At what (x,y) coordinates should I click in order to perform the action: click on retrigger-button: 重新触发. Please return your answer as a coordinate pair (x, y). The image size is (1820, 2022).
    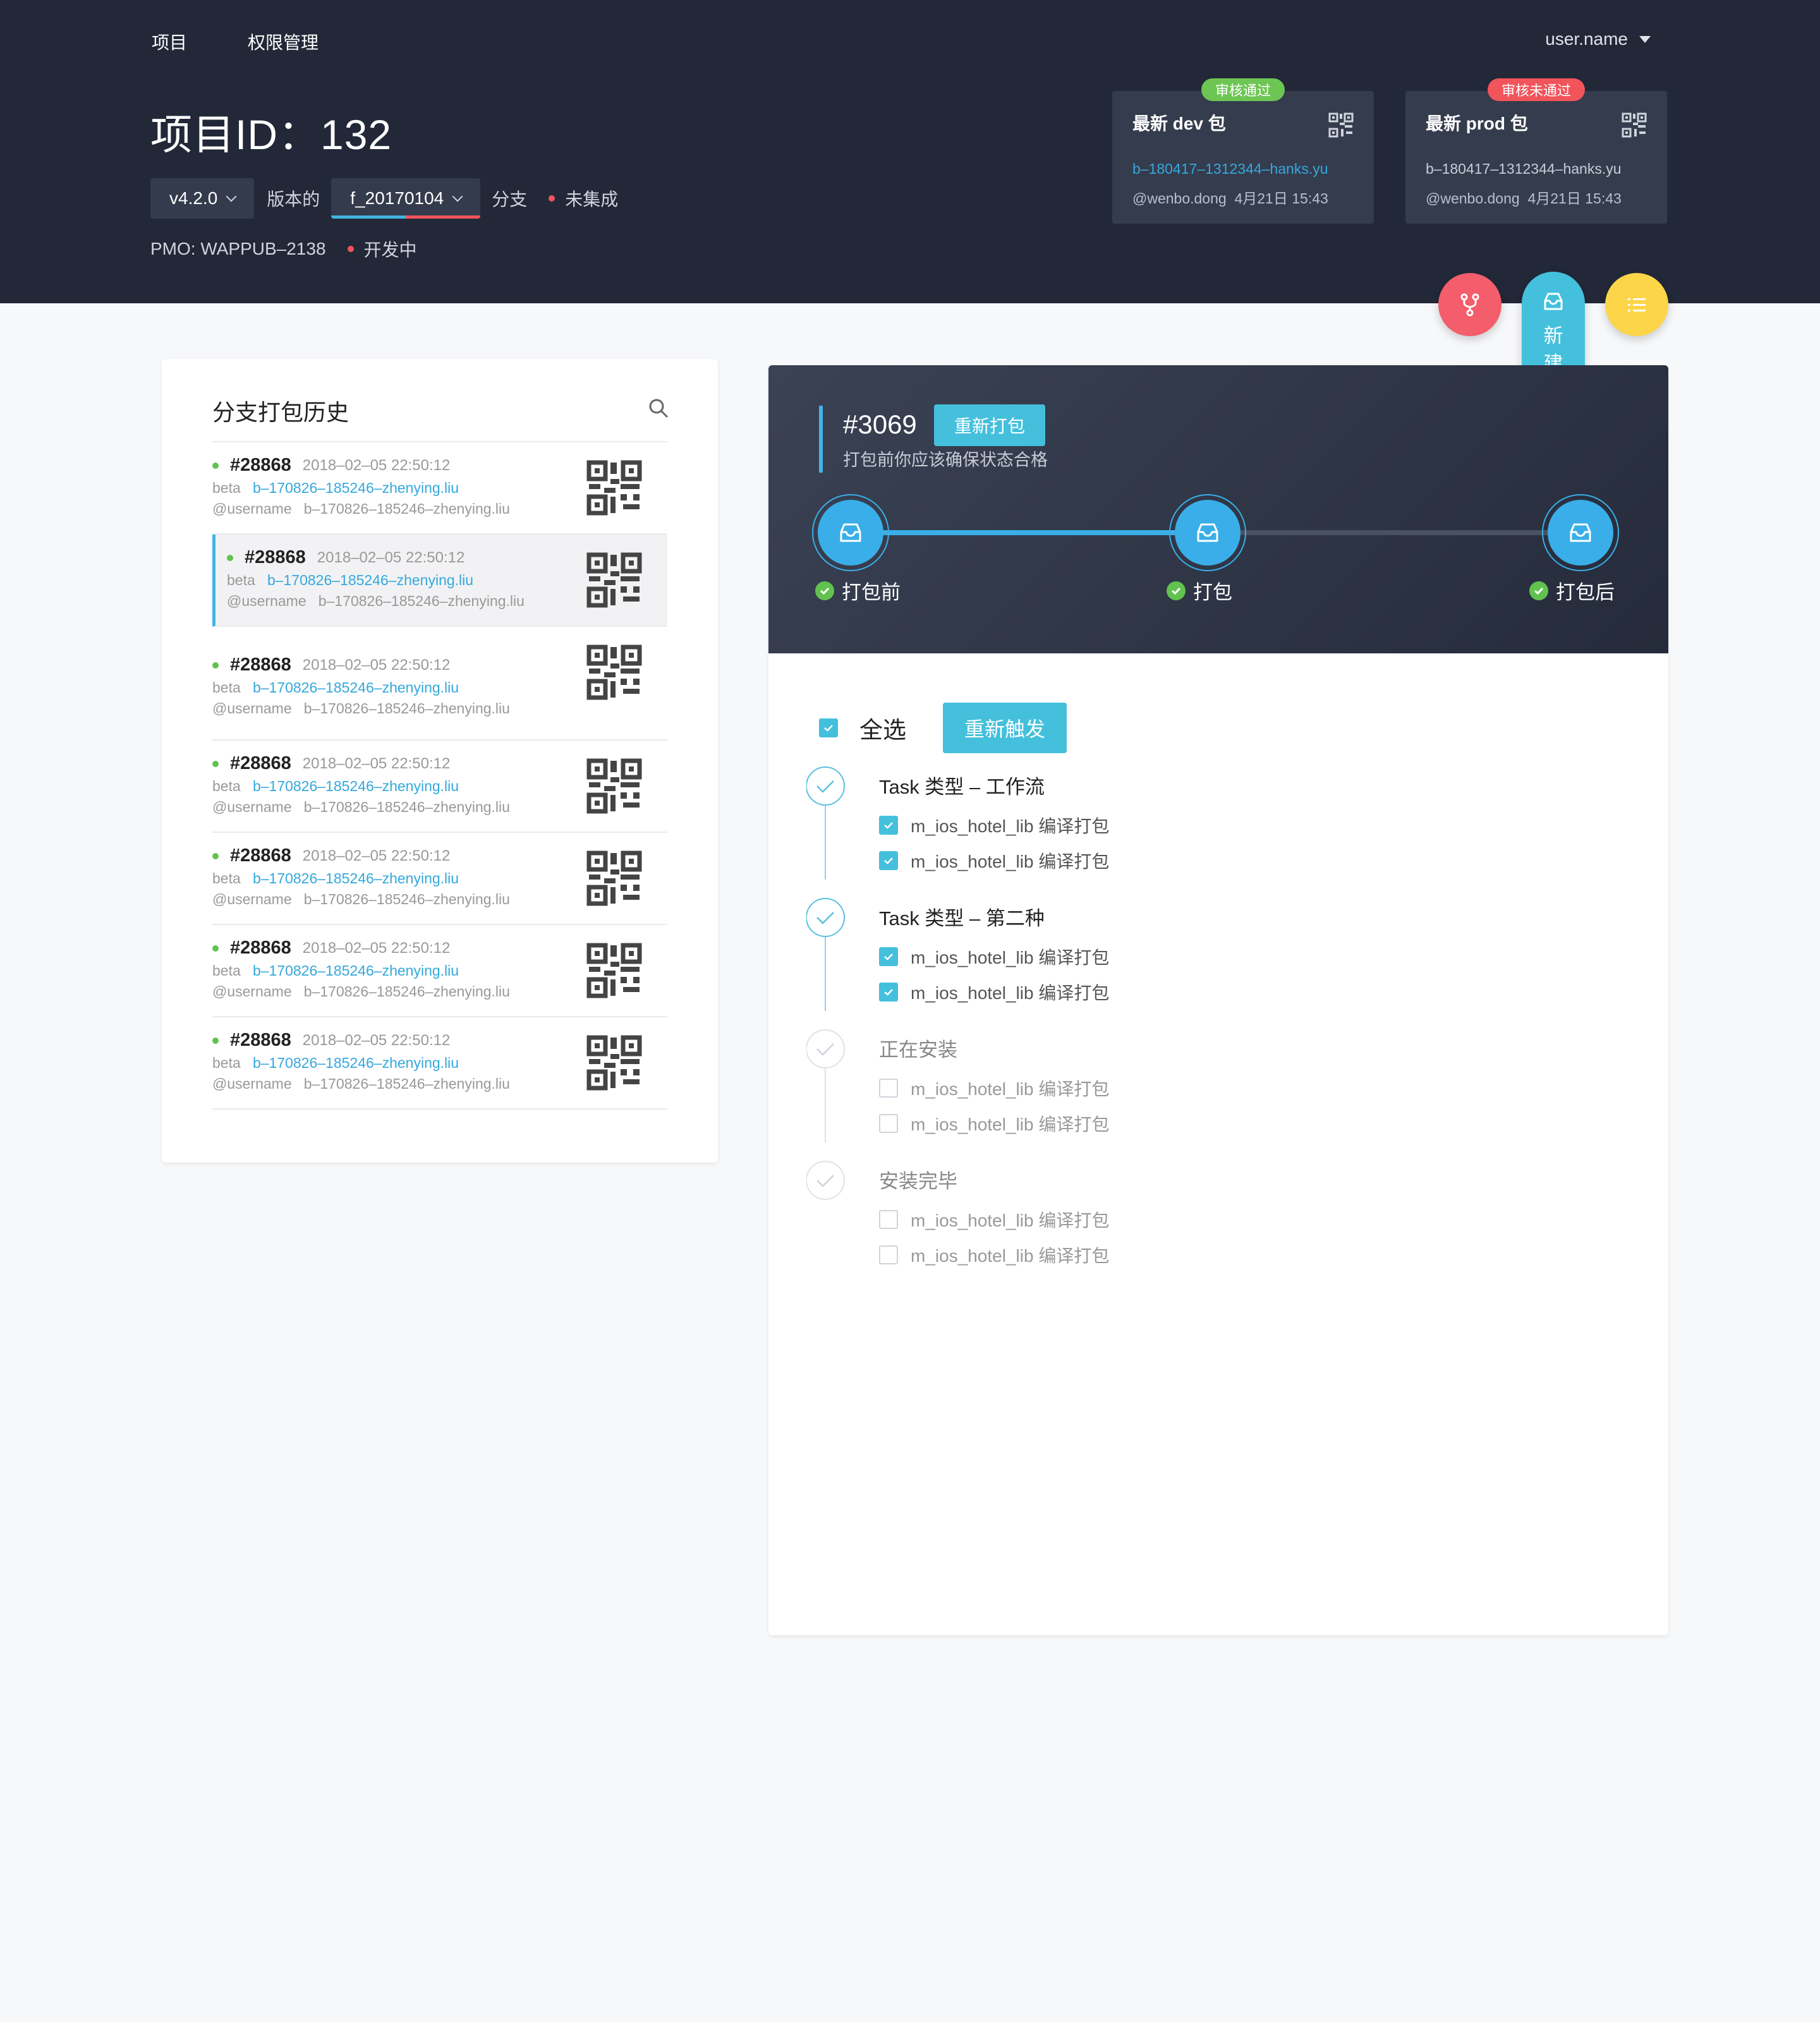
    Looking at the image, I should click on (1005, 728).